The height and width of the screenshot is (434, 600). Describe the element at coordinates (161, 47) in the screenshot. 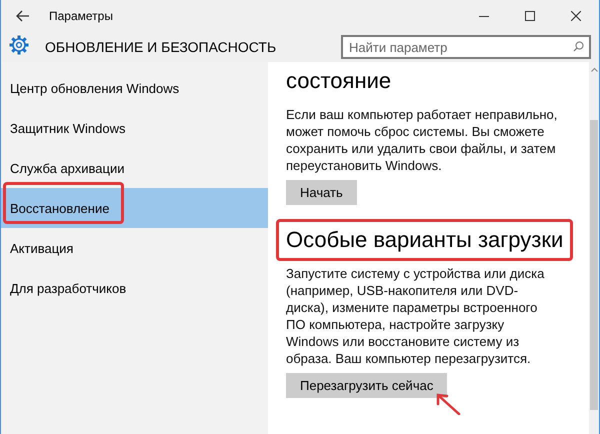

I see `page-title: ОБНОВЛЕНИЕ И БЕЗОПАСНОСТЬ` at that location.